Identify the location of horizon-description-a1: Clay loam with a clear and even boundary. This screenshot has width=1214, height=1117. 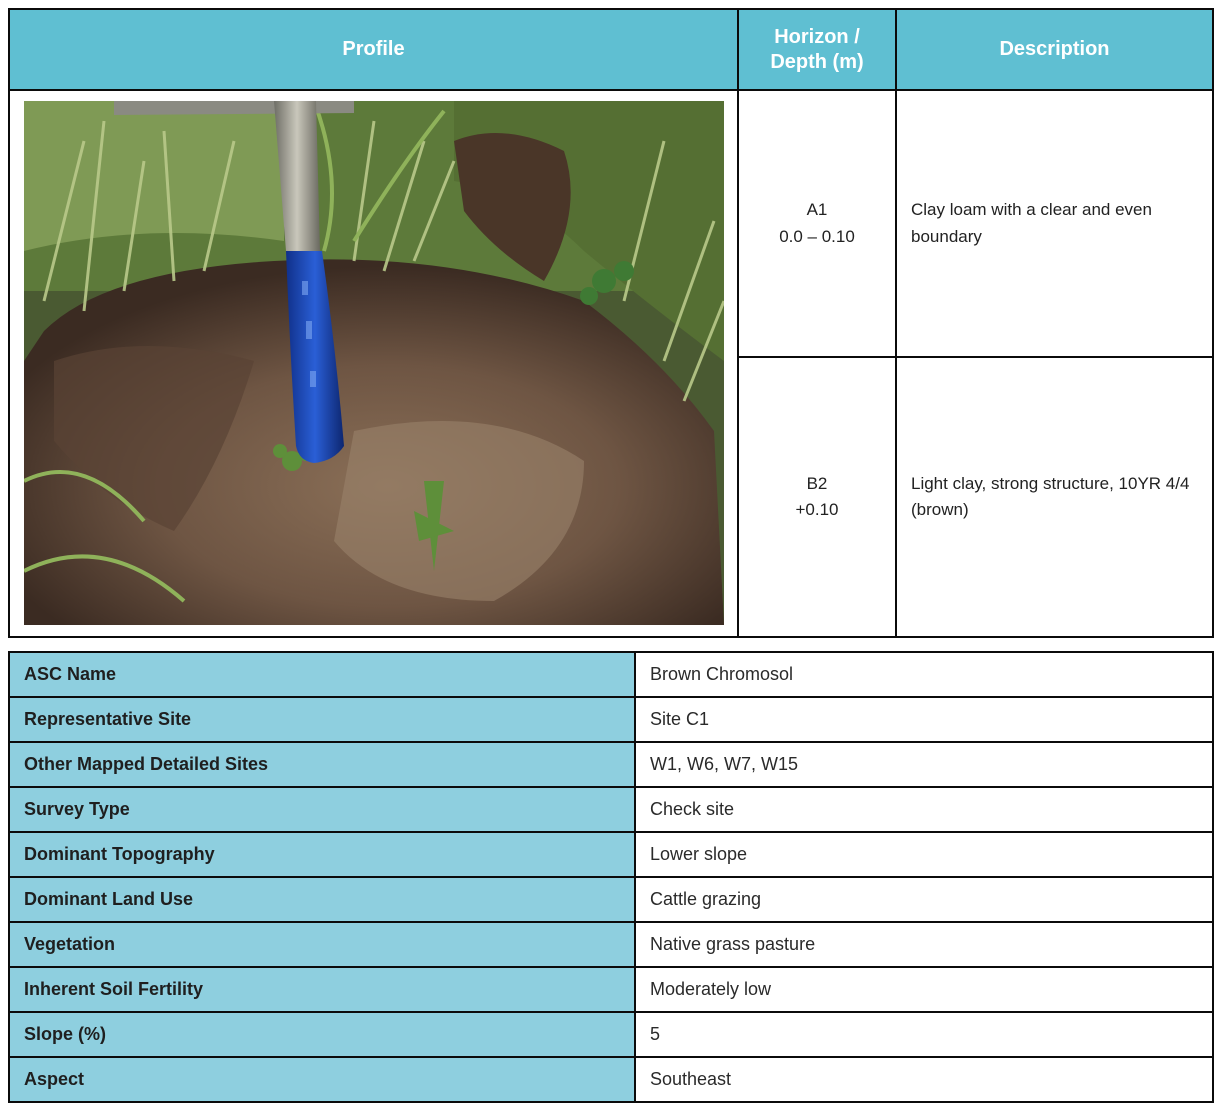
(1054, 223).